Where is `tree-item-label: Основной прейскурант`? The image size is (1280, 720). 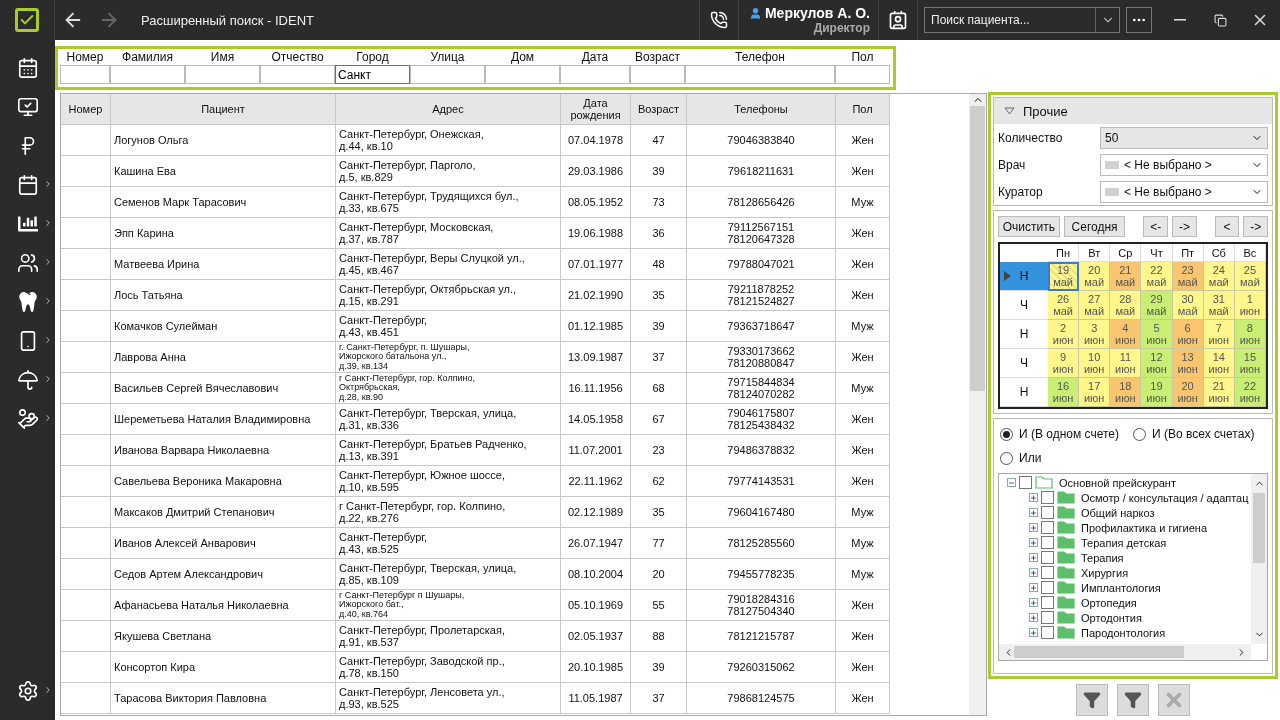
tree-item-label: Основной прейскурант is located at coordinates (1117, 482).